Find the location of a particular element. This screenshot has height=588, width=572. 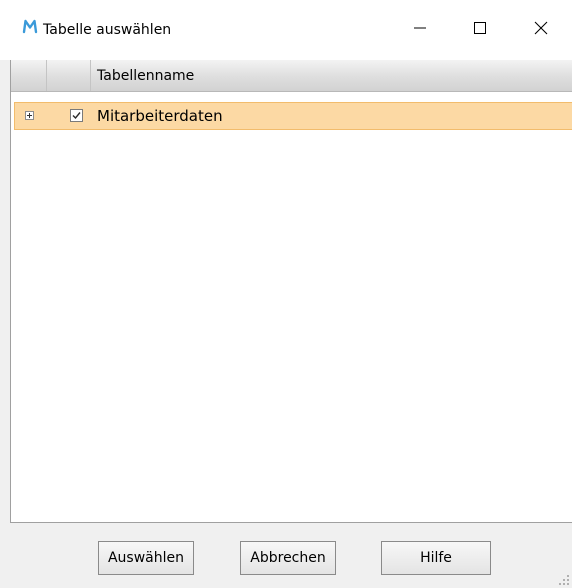

grid-header: Tabellenname is located at coordinates (291, 76).